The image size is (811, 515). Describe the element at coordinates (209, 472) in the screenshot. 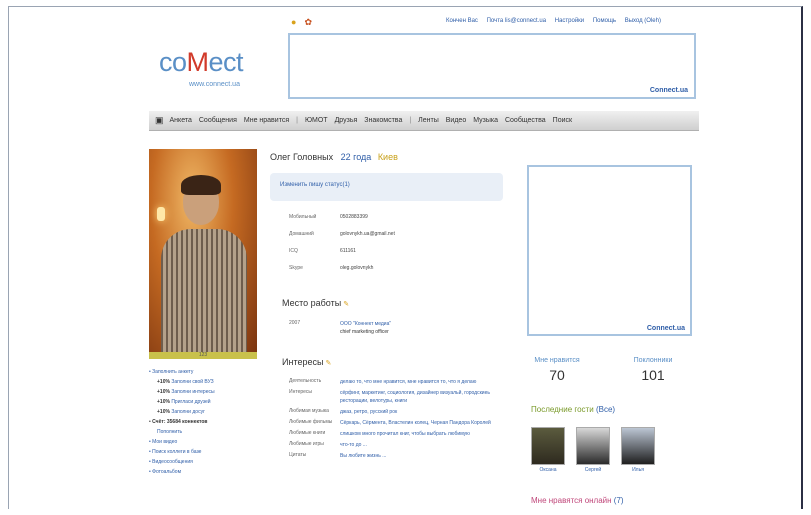

I see `side-link-photo-album: • Фотоальбом` at that location.